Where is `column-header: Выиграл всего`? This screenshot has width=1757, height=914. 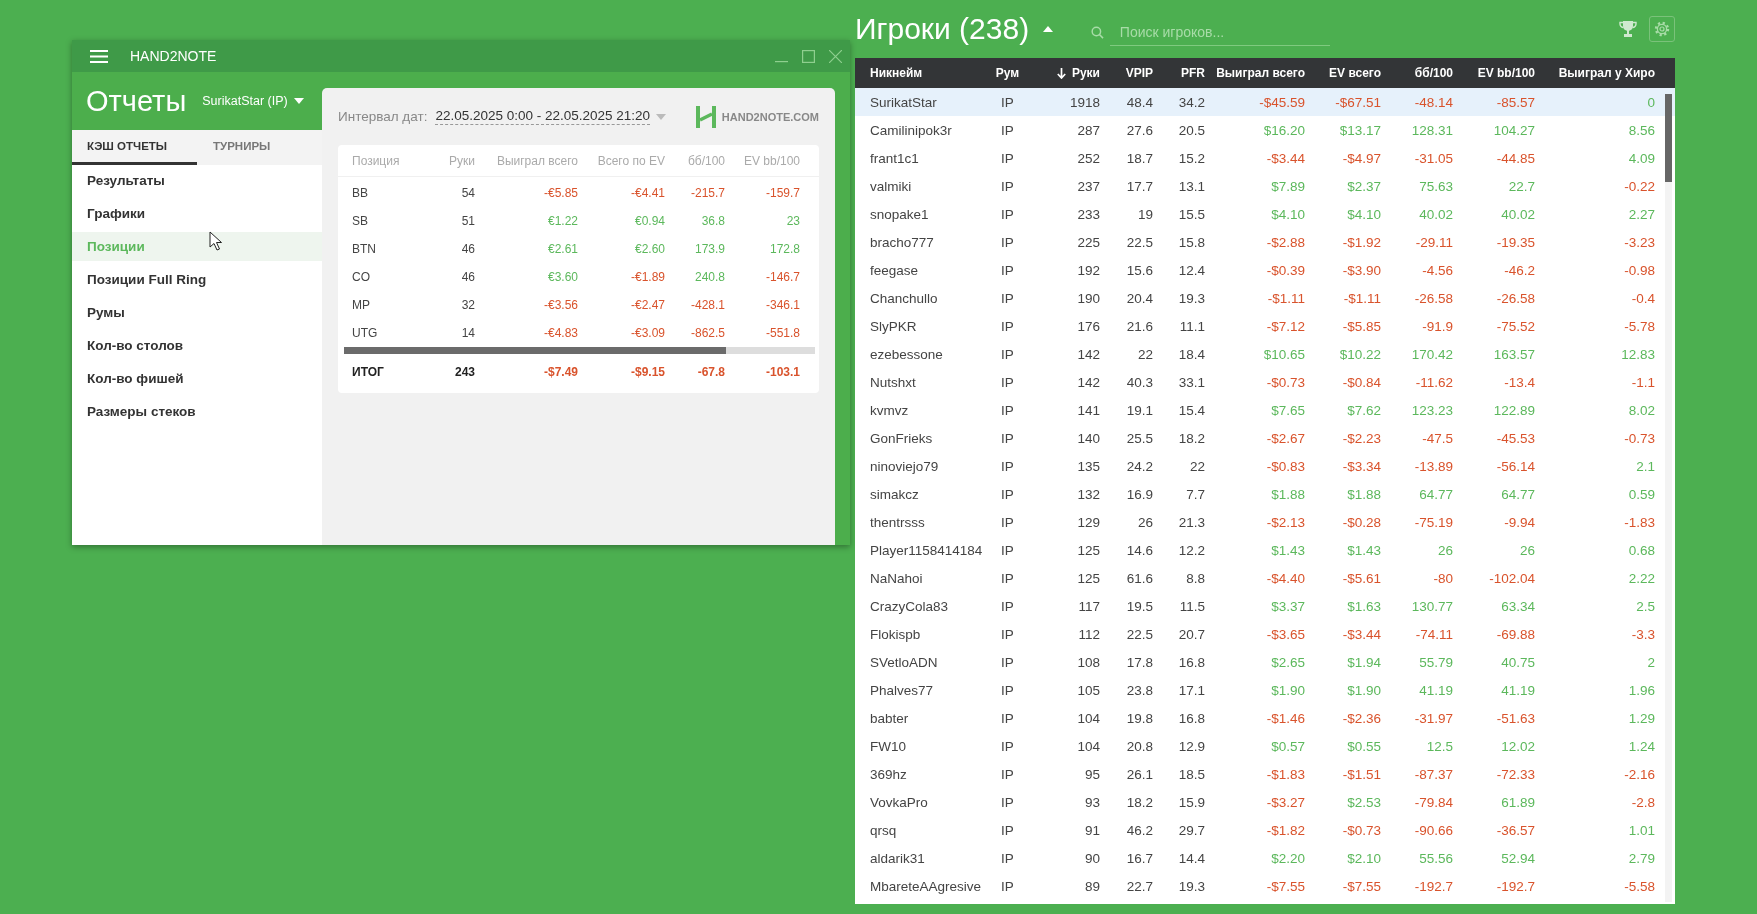 column-header: Выиграл всего is located at coordinates (1255, 73).